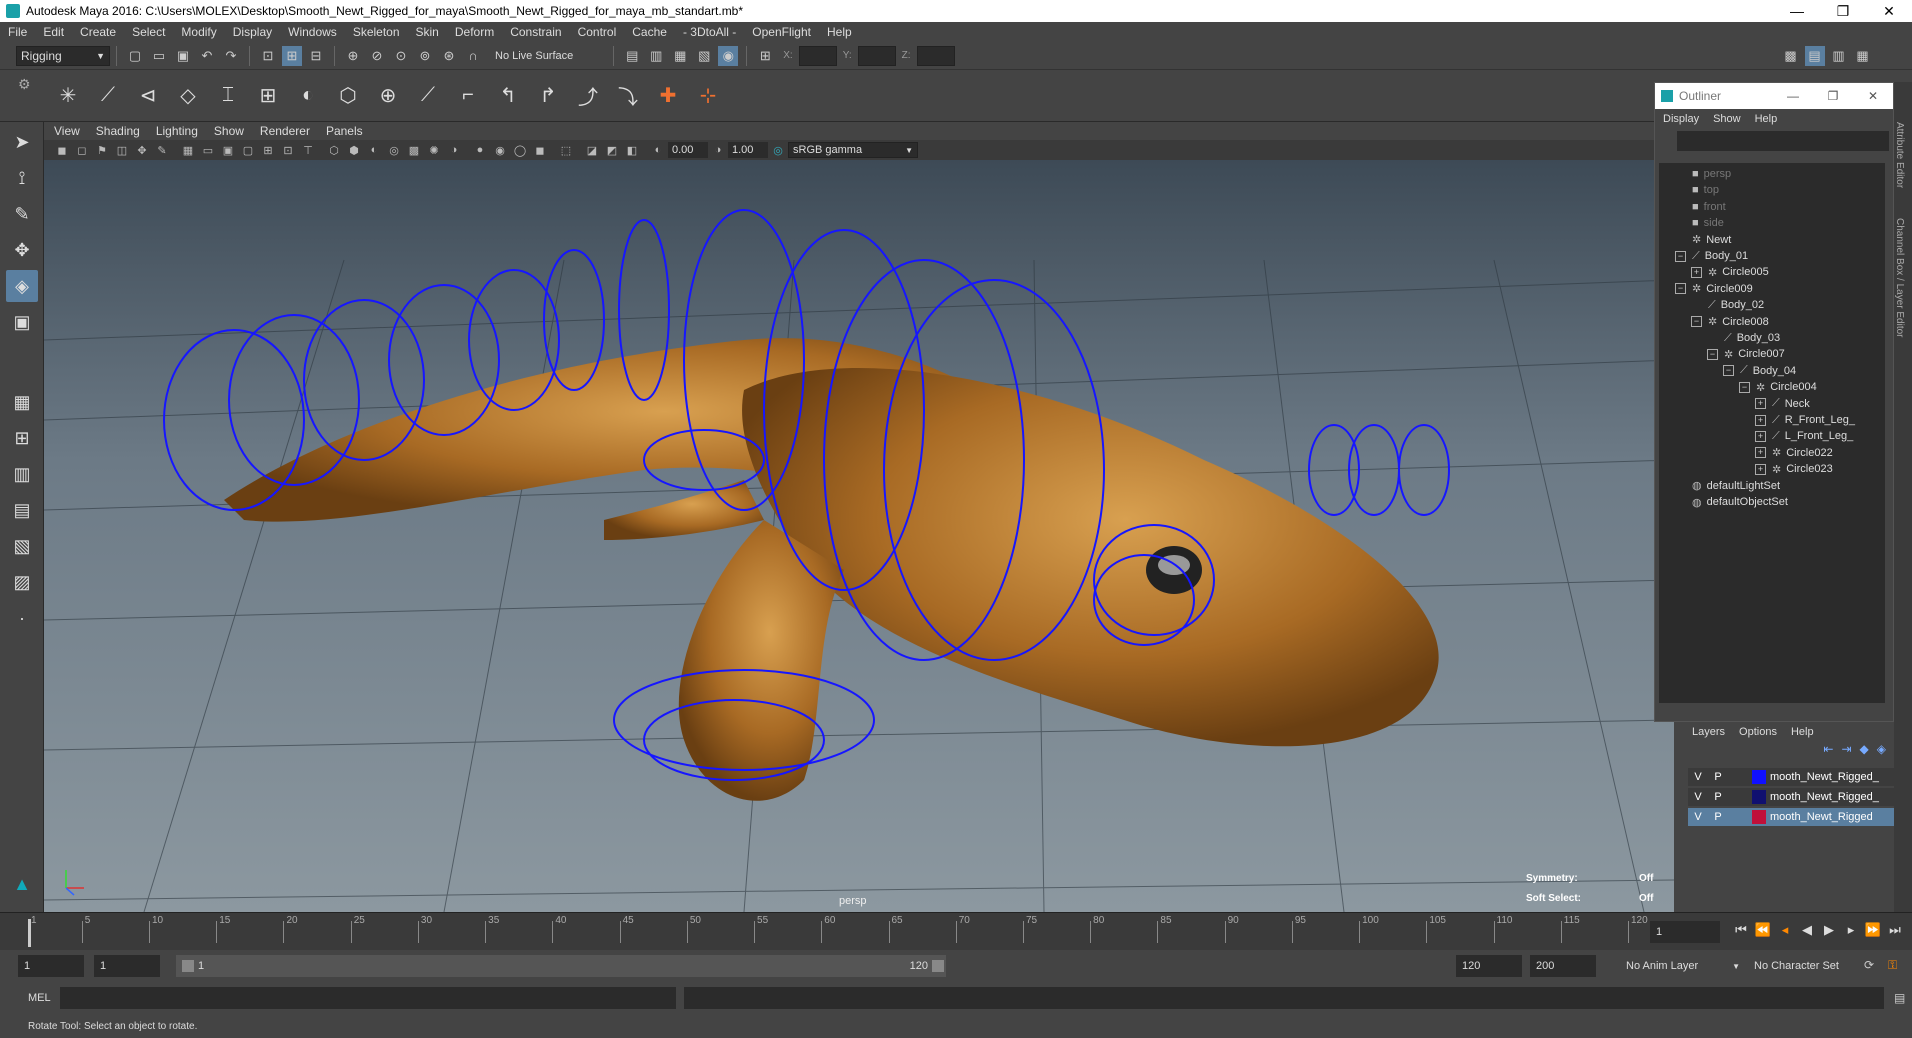 The height and width of the screenshot is (1038, 1912). I want to click on snap-surface-icon: ⊛, so click(449, 56).